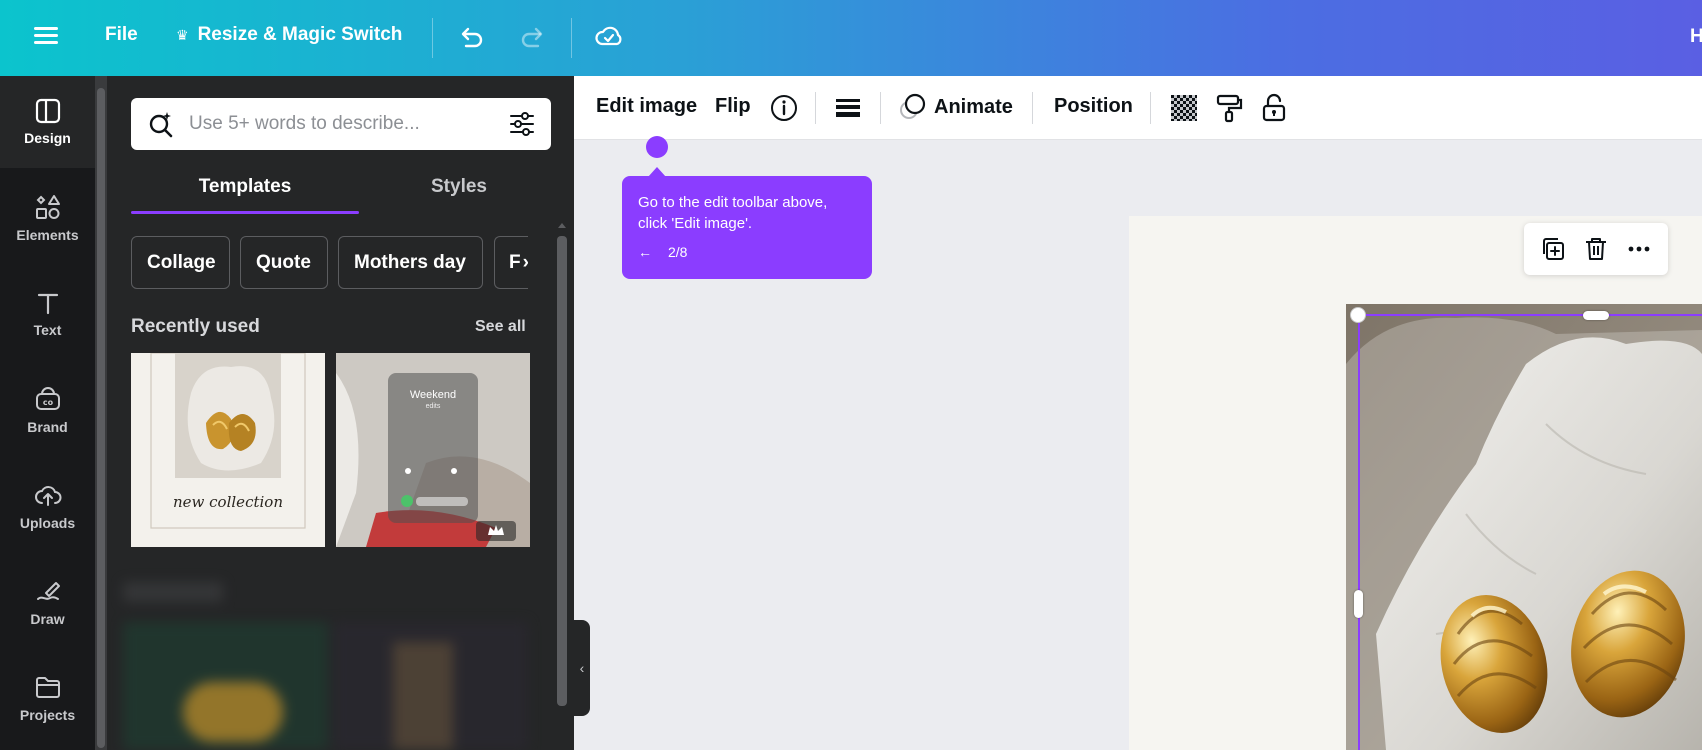 The image size is (1702, 750). I want to click on animate-icon, so click(913, 106).